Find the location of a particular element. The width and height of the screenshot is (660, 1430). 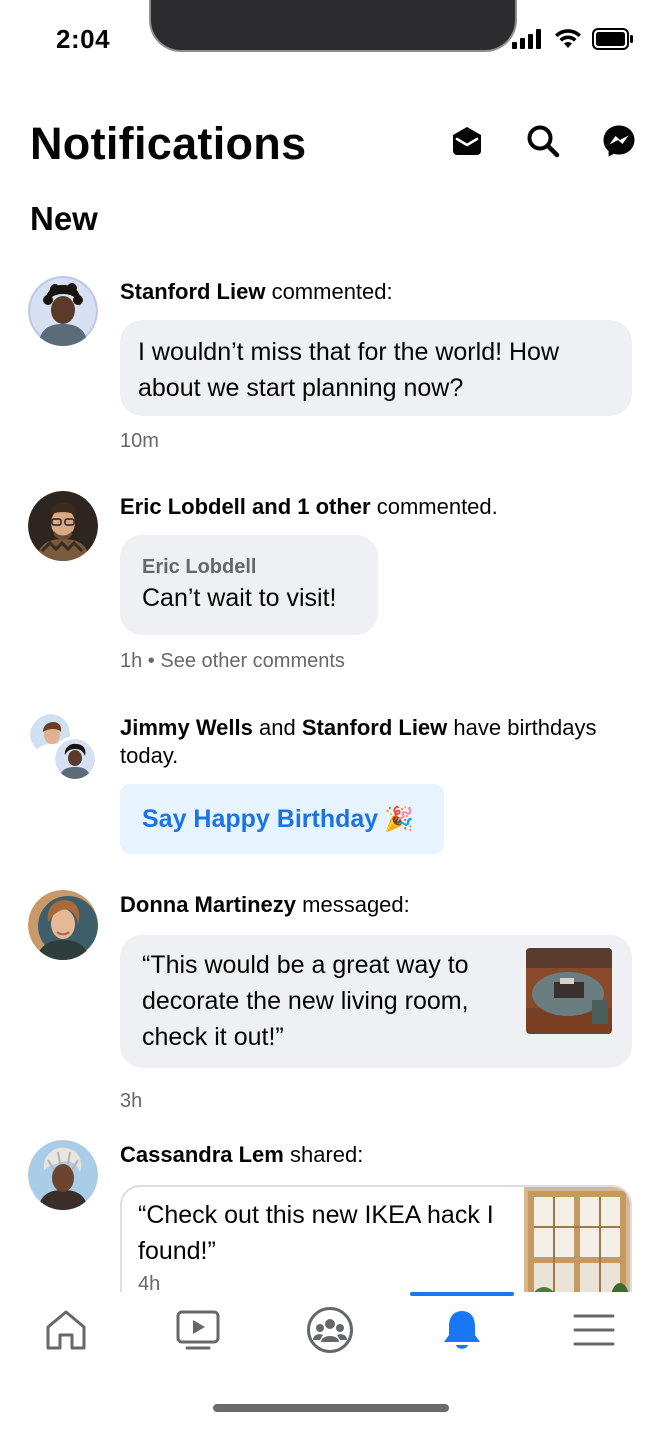

search-icon is located at coordinates (543, 141).